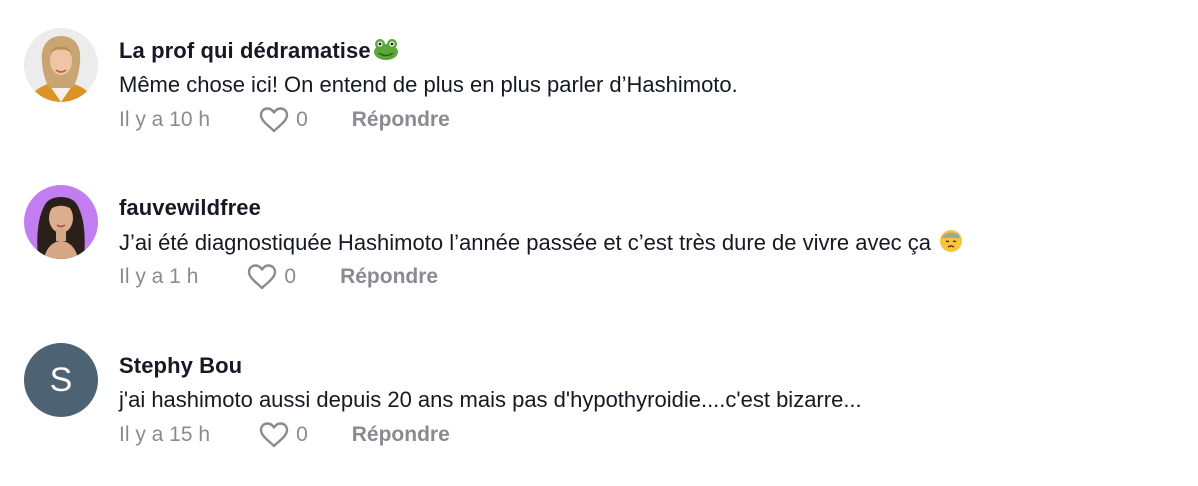 The height and width of the screenshot is (486, 1198). I want to click on comment-timestamp: Il y a 10 h, so click(165, 119).